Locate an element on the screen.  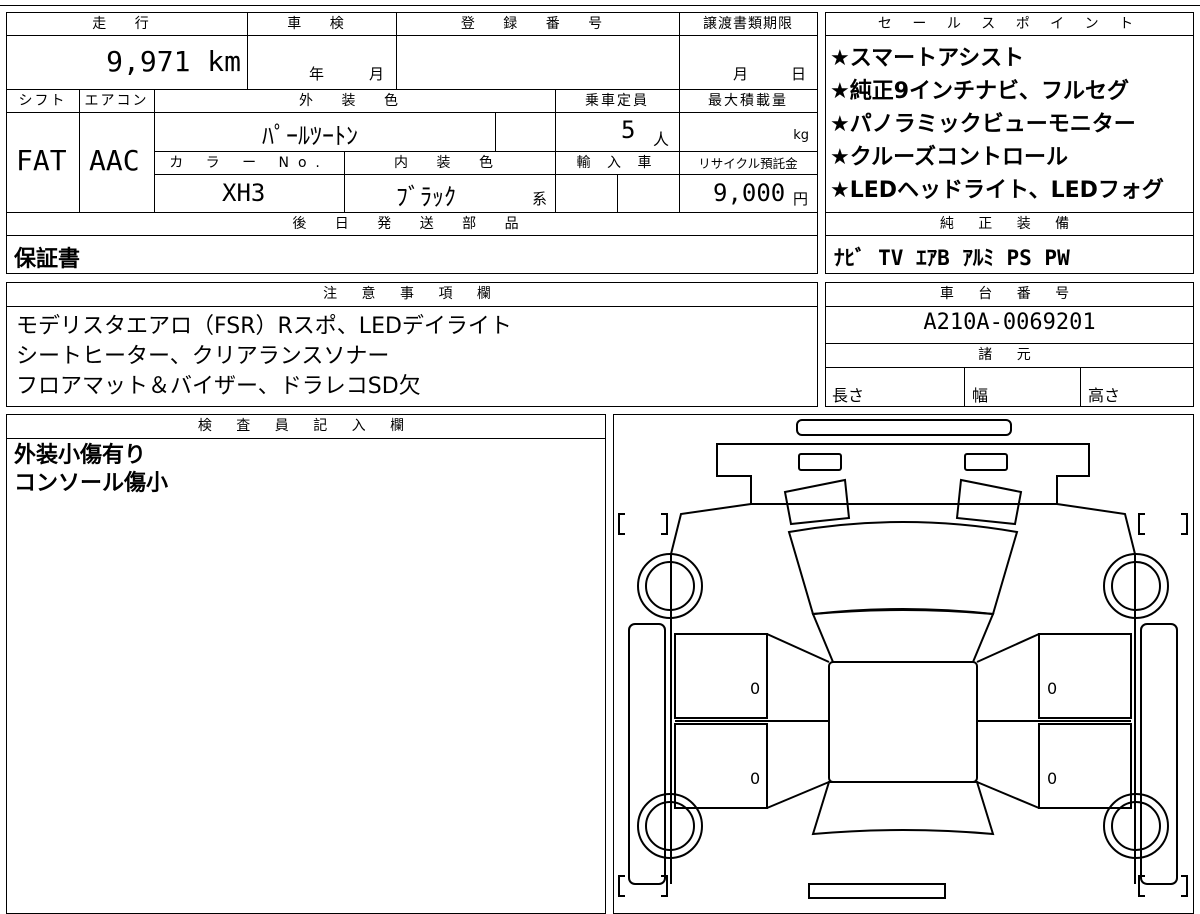
color-no-cell: XH3 is located at coordinates (249, 193).